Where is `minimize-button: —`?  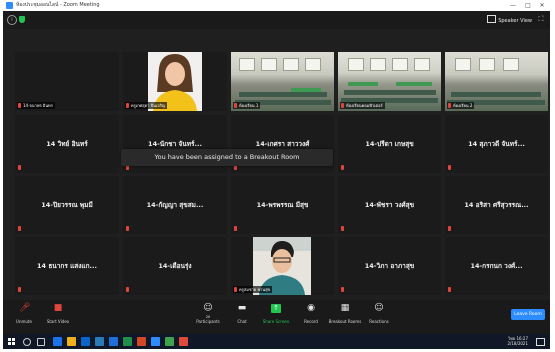
minimize-button: — is located at coordinates (513, 5).